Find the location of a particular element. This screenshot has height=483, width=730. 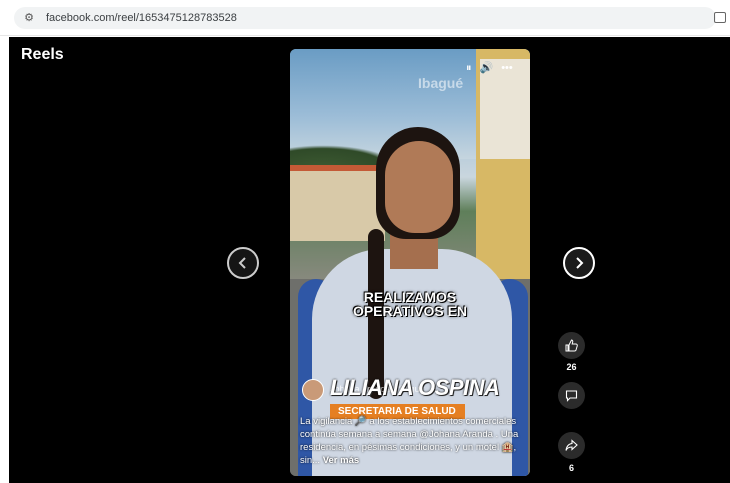

tune-icon: ⚙ is located at coordinates (29, 18).